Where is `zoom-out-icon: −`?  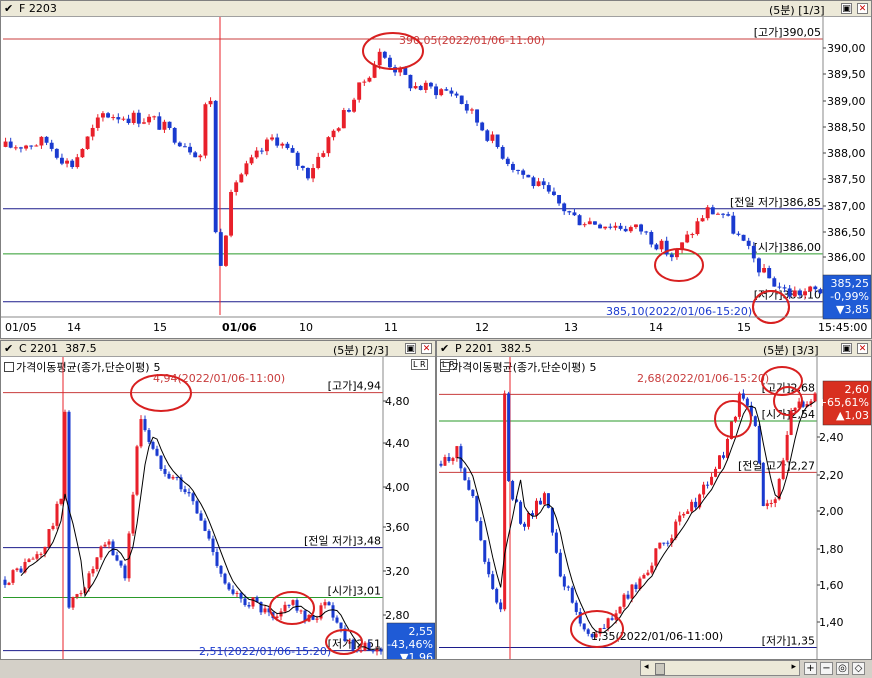
zoom-out-icon: − is located at coordinates (826, 668).